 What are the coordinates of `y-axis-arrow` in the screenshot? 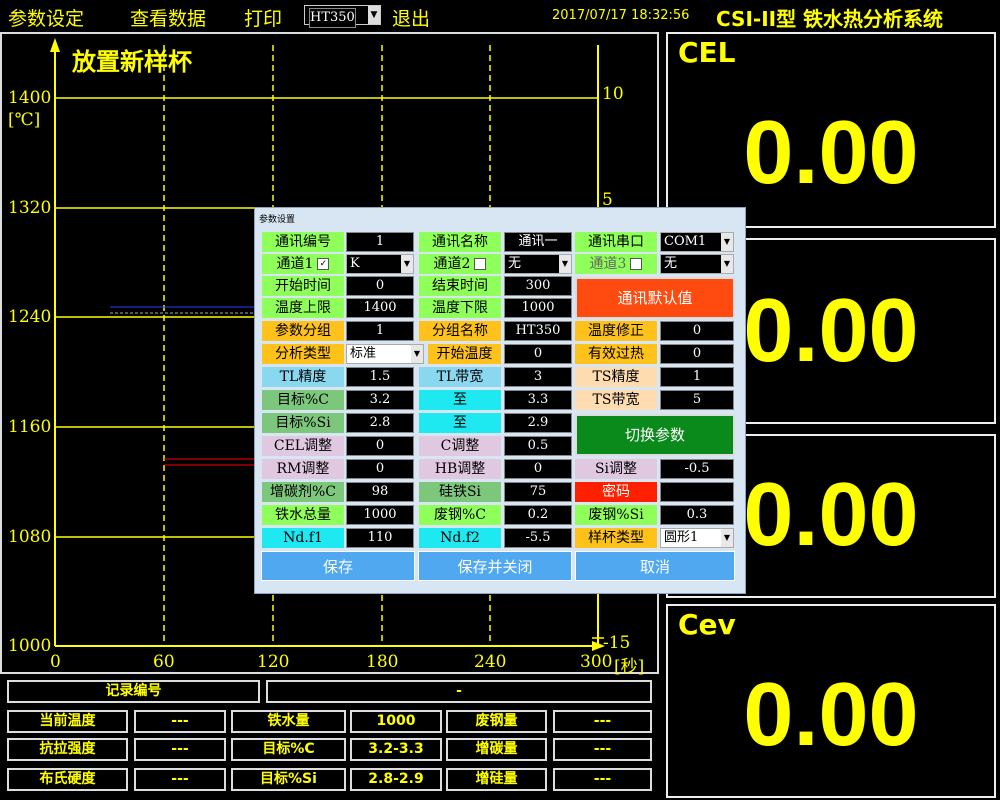 It's located at (55, 45).